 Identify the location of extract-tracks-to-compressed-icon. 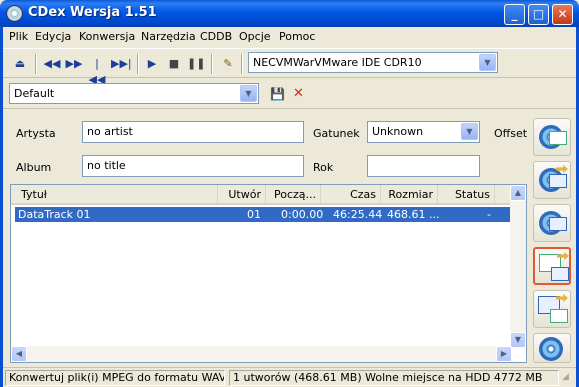
(552, 180).